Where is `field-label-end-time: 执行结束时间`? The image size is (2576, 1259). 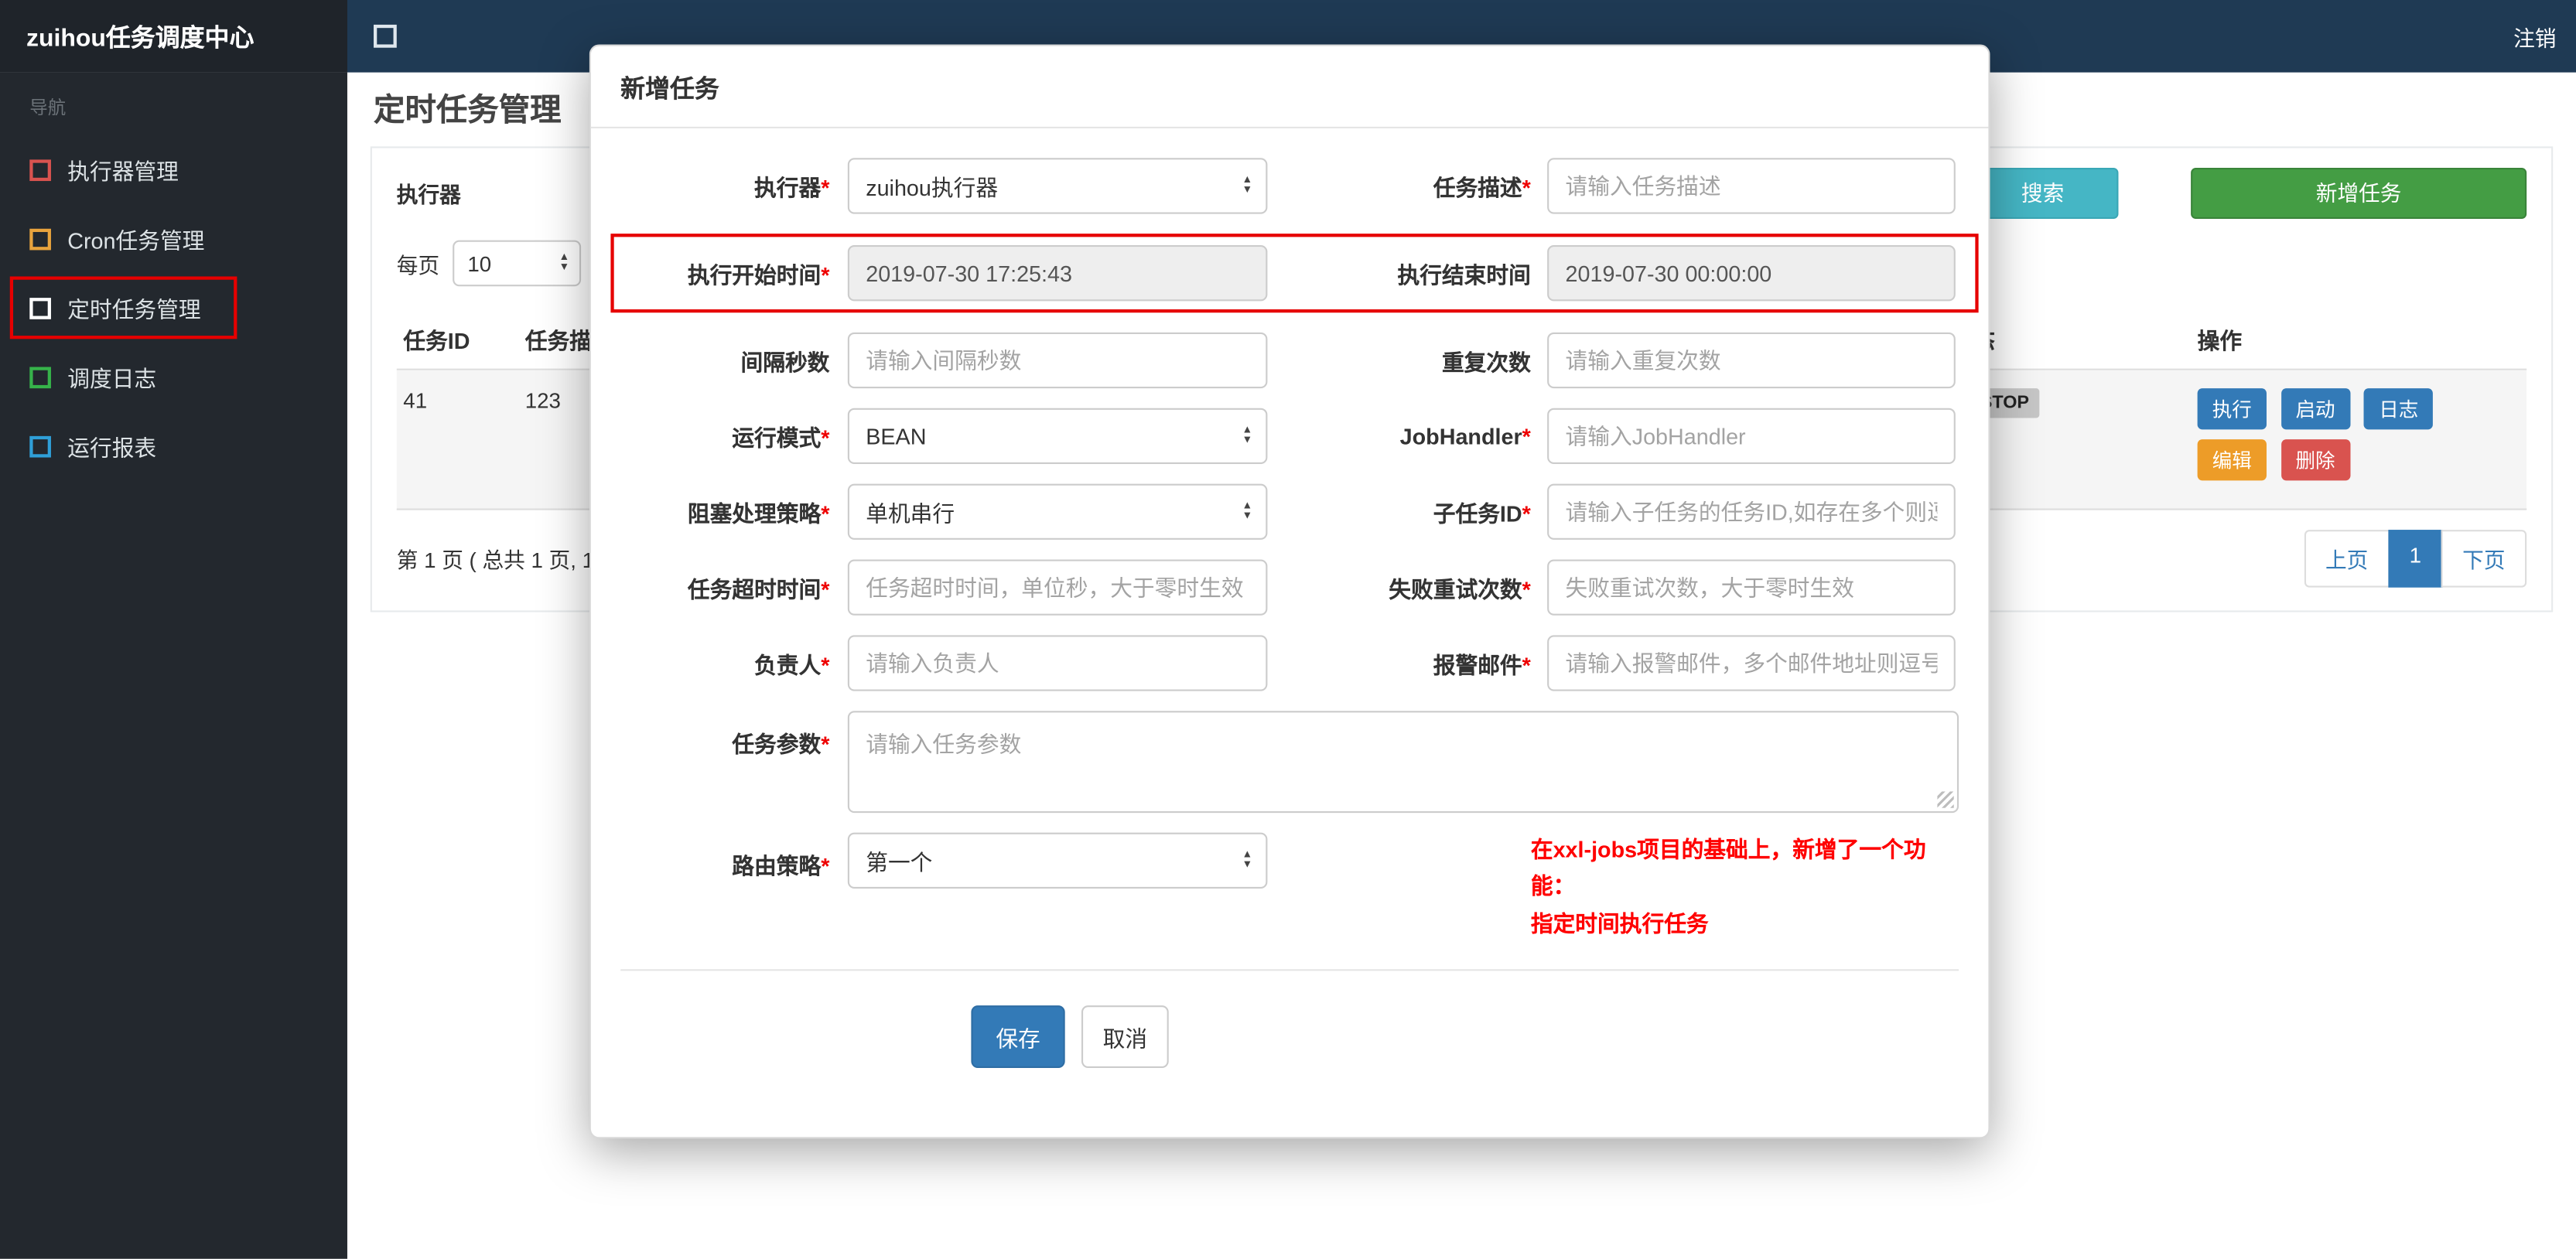 field-label-end-time: 执行结束时间 is located at coordinates (1464, 275).